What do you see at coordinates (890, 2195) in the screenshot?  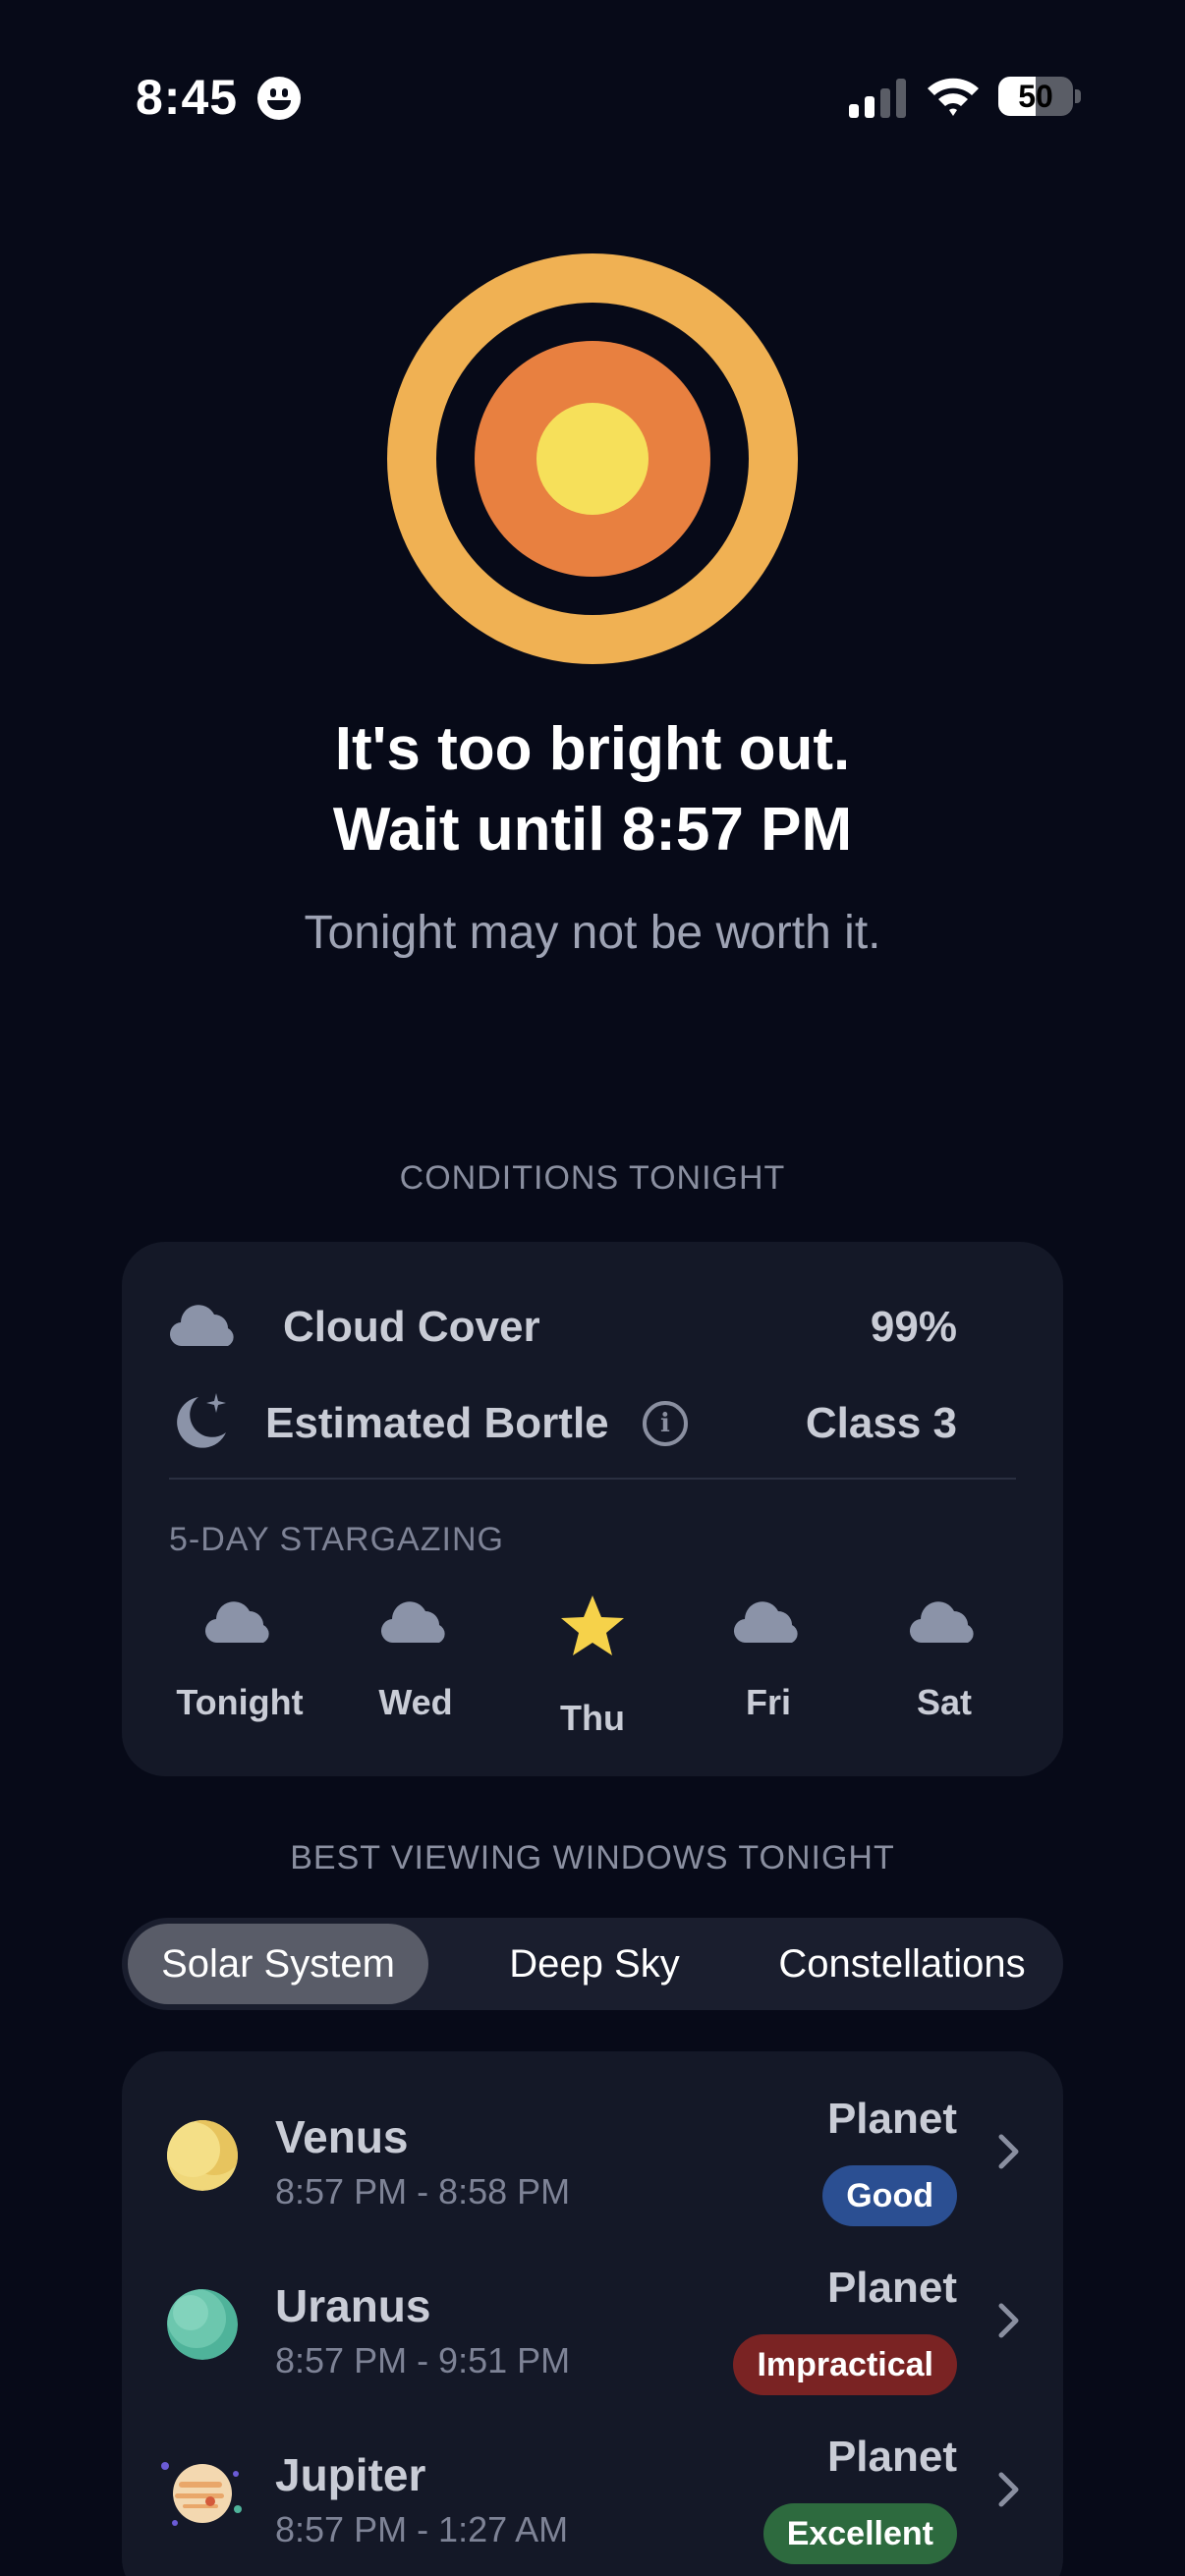 I see `rating-badge: Good` at bounding box center [890, 2195].